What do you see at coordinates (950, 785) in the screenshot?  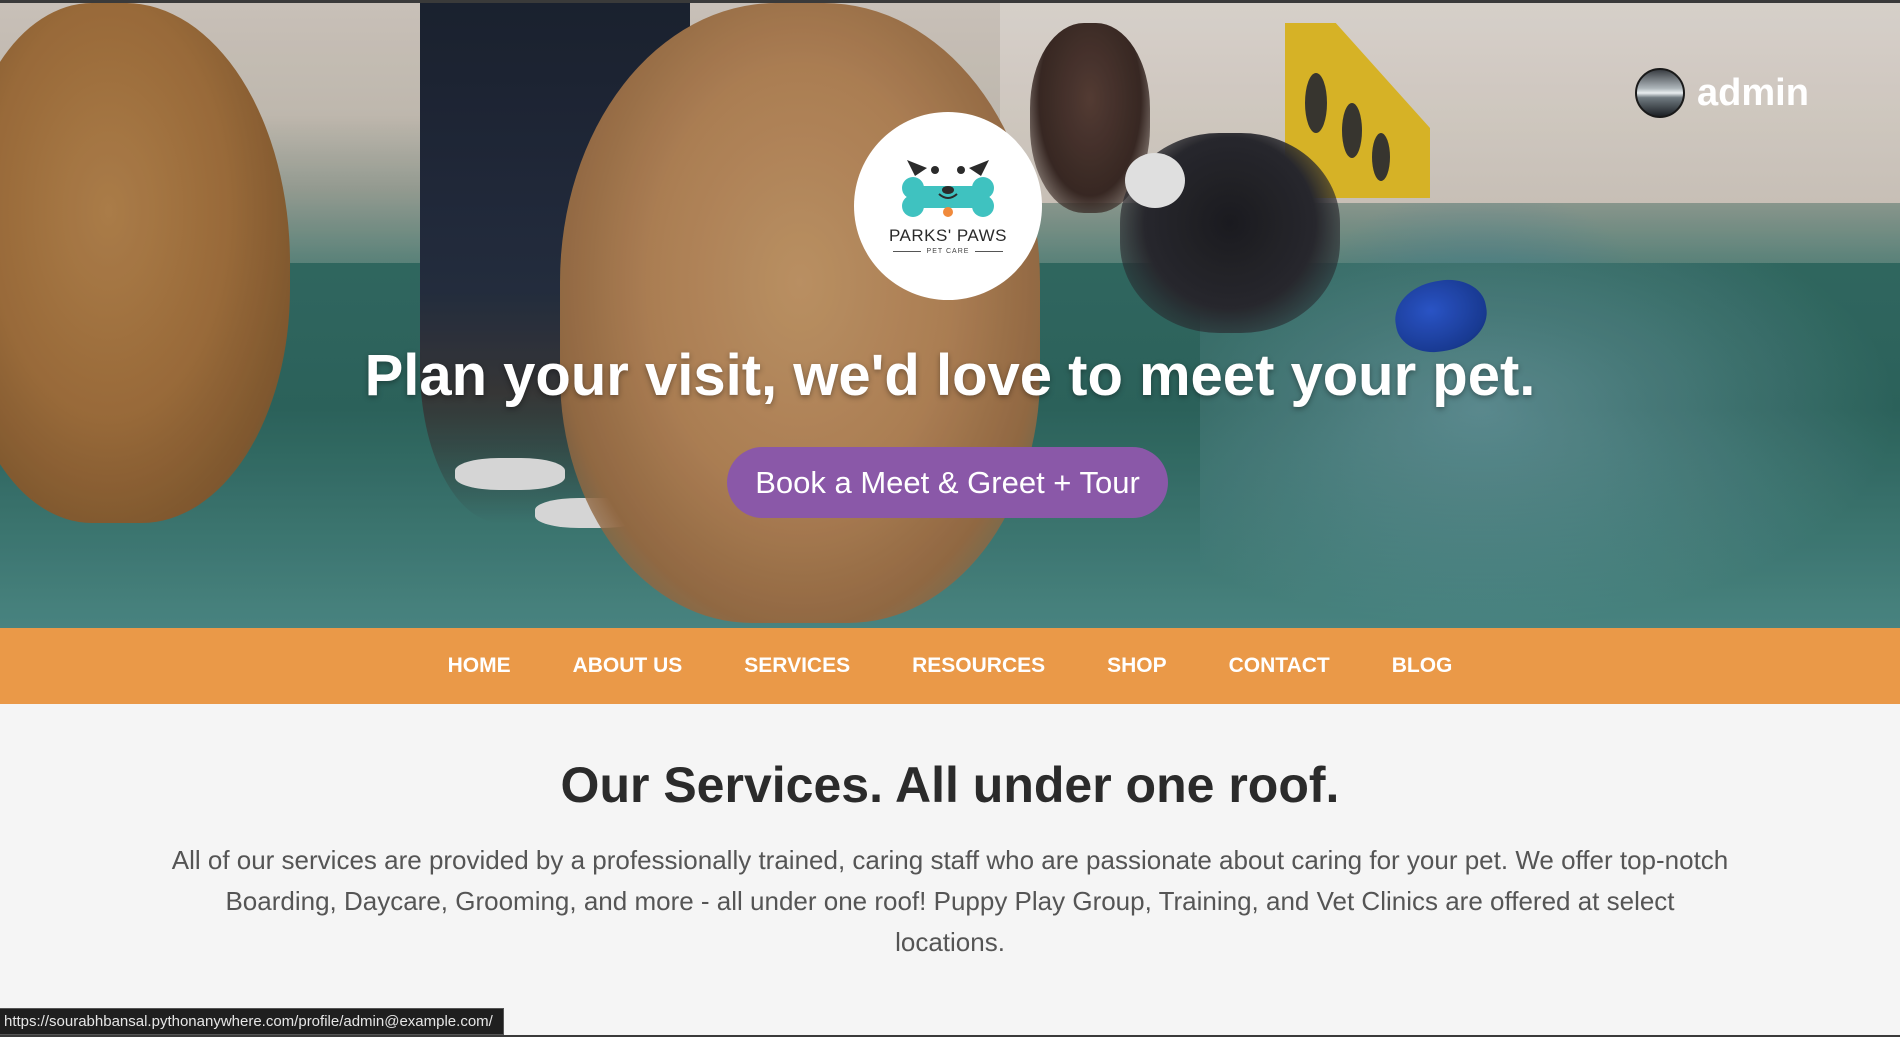 I see `section-title: Our Services. All under one roof.` at bounding box center [950, 785].